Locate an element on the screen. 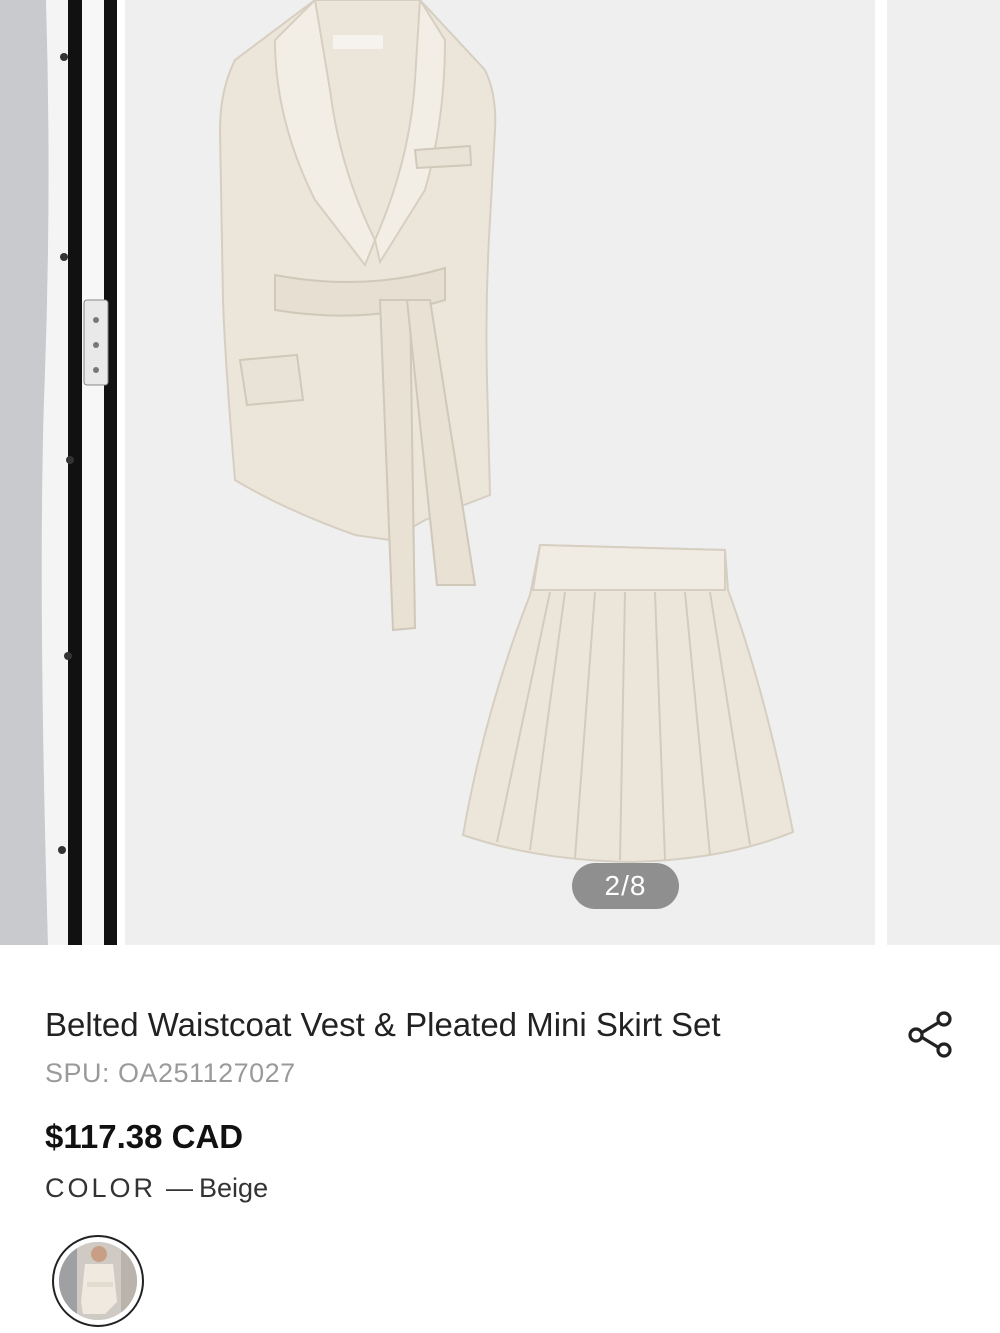 Image resolution: width=1000 pixels, height=1333 pixels. product-price: $117.38 CAD is located at coordinates (144, 1136).